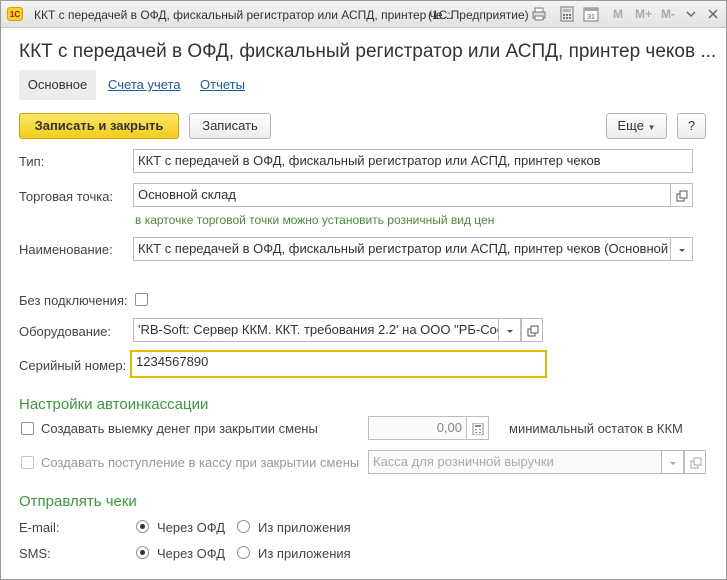 The width and height of the screenshot is (727, 580). I want to click on min-amount-label: минимальный остаток в ККМ, so click(596, 428).